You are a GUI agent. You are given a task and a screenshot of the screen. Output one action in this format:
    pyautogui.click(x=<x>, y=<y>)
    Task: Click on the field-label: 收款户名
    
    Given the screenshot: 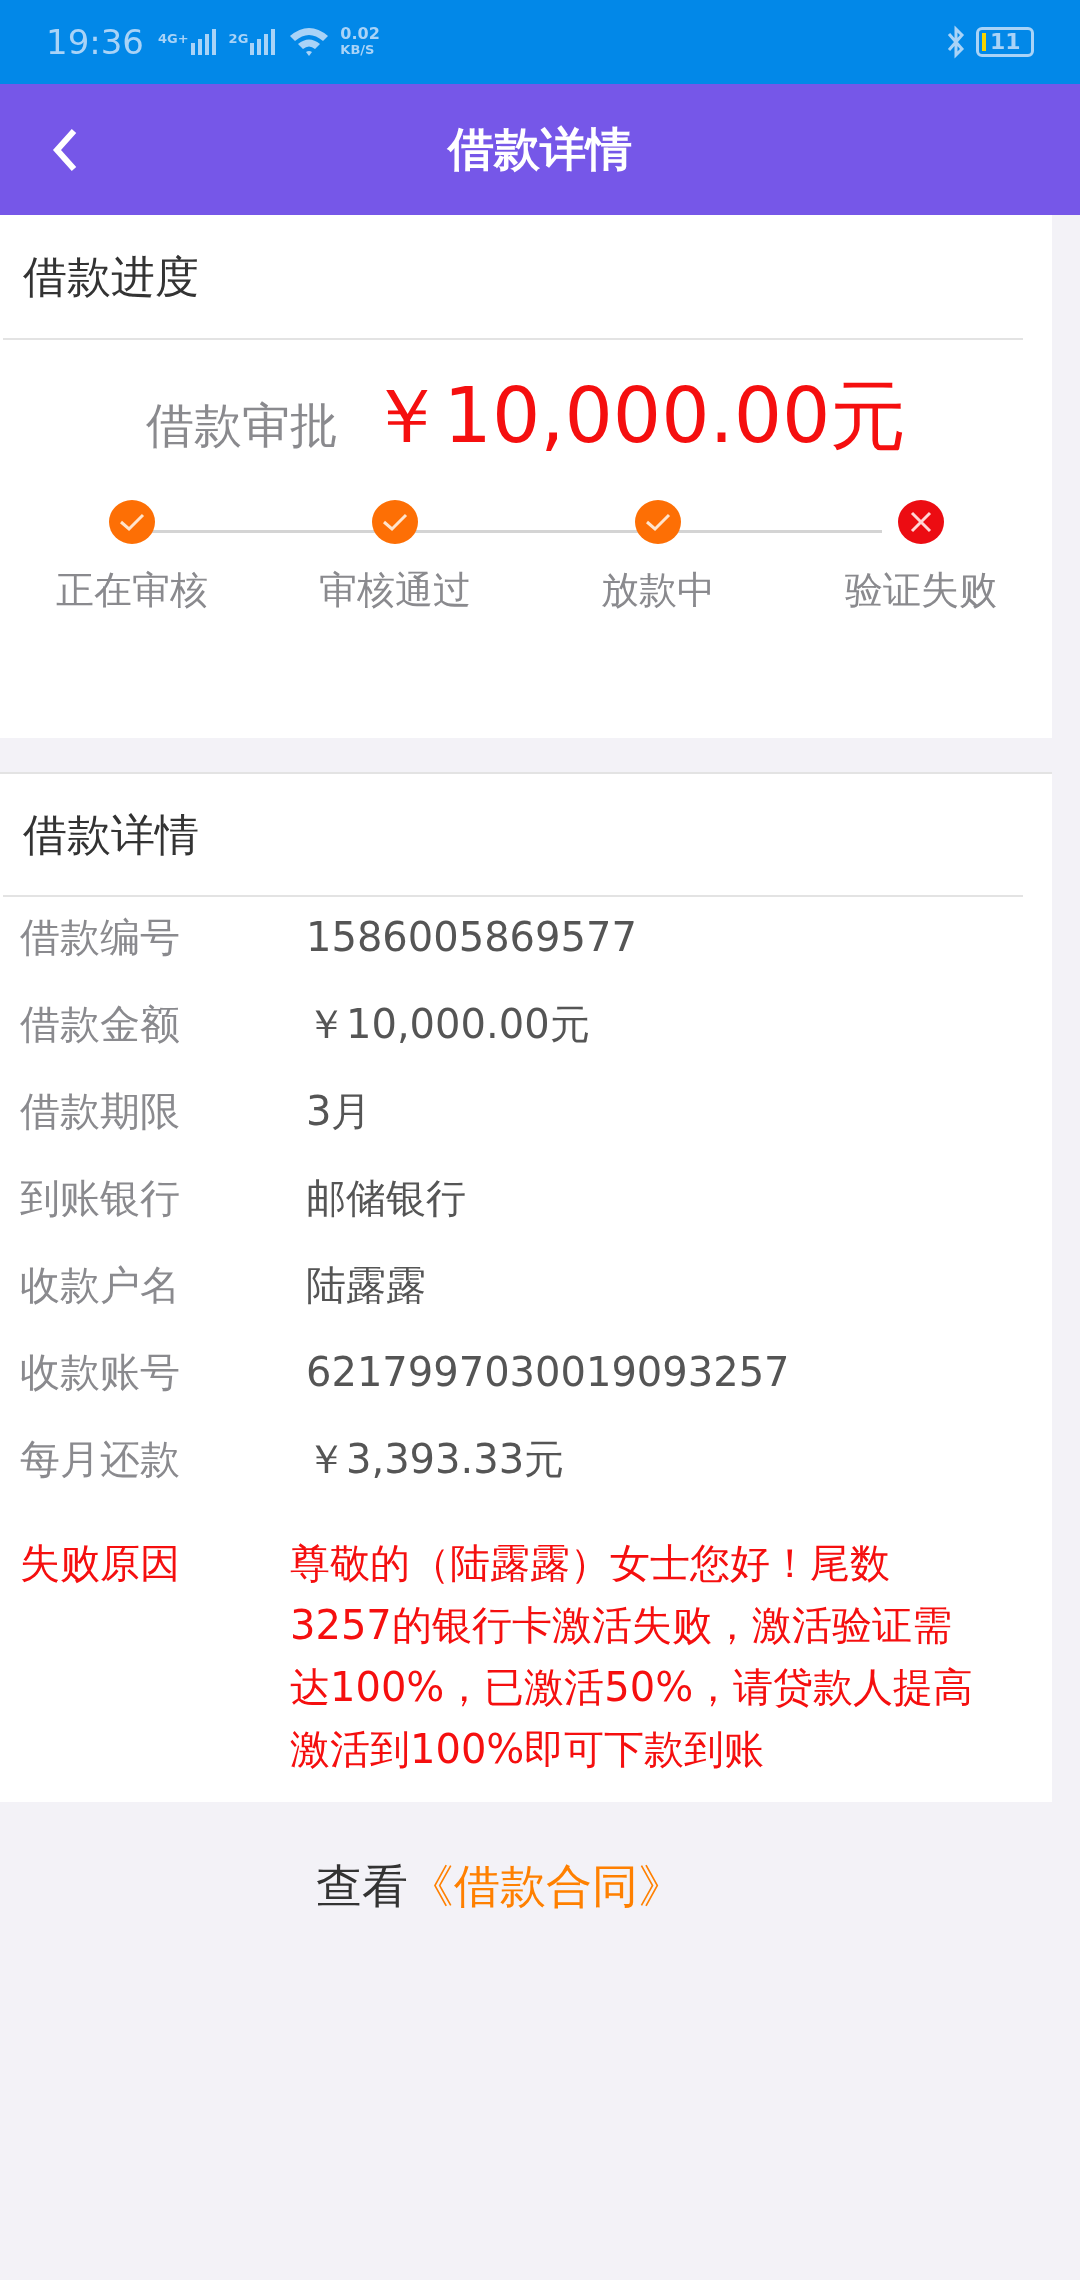 What is the action you would take?
    pyautogui.click(x=100, y=1285)
    